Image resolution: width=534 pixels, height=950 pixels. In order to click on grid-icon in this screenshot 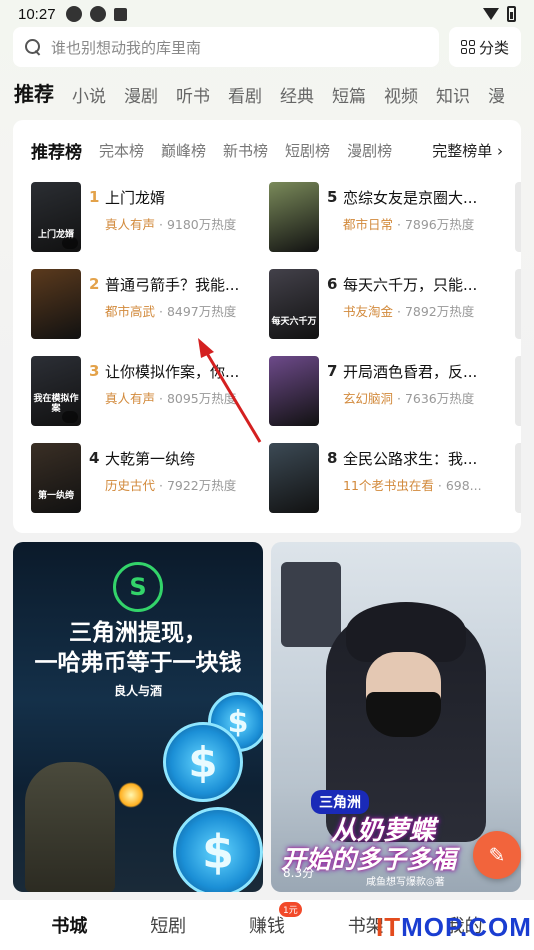, I will do `click(467, 47)`.